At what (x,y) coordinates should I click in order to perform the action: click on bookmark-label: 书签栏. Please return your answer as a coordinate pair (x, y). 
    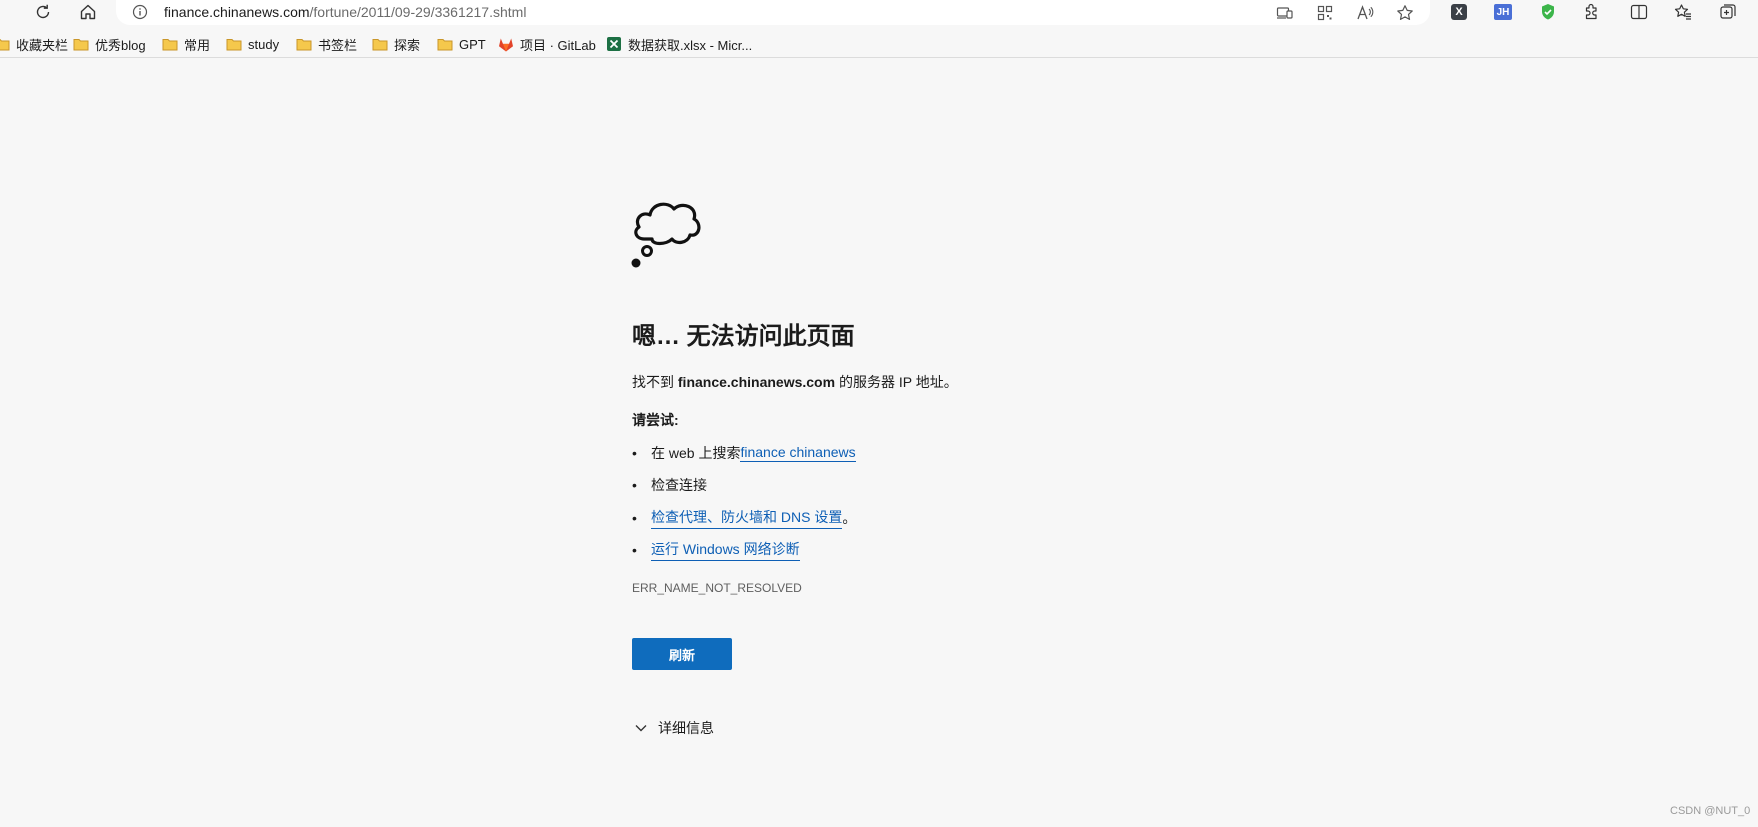
    Looking at the image, I should click on (338, 45).